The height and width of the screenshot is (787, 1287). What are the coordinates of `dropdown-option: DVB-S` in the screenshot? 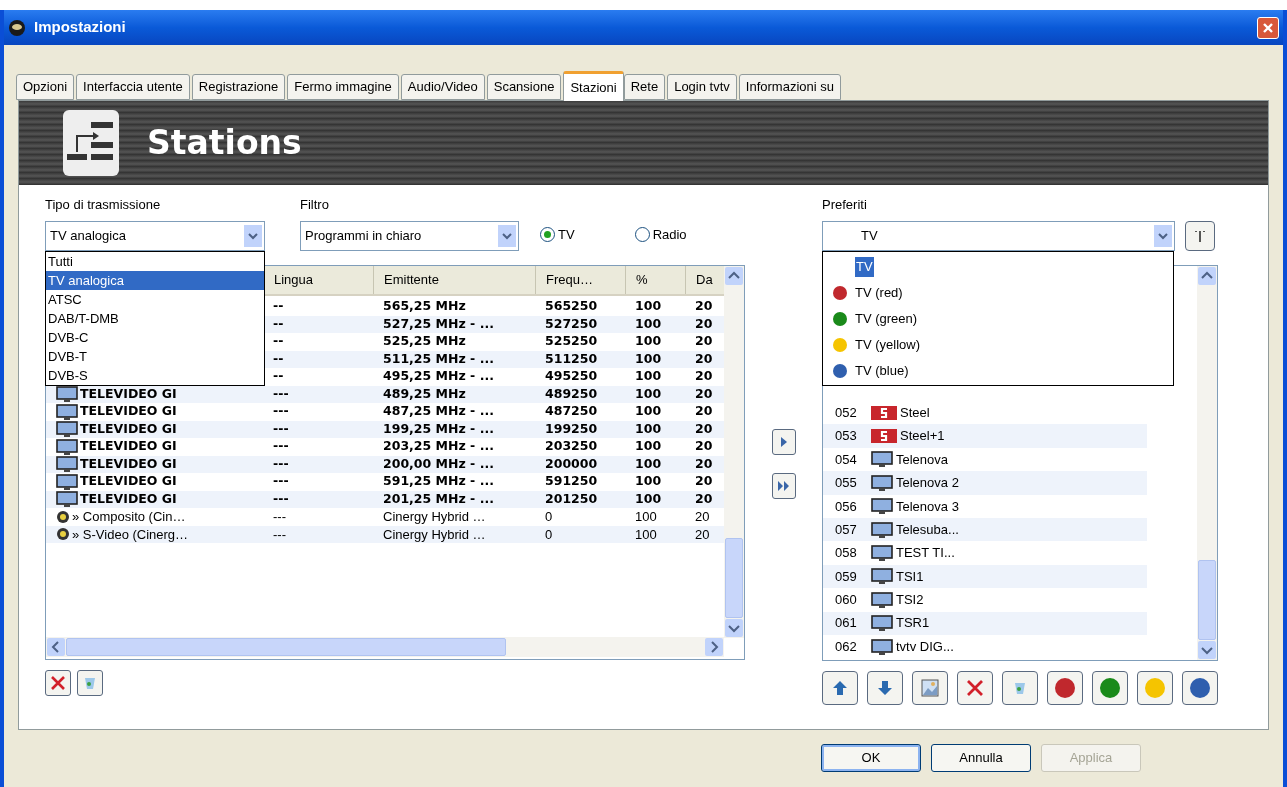 It's located at (155, 375).